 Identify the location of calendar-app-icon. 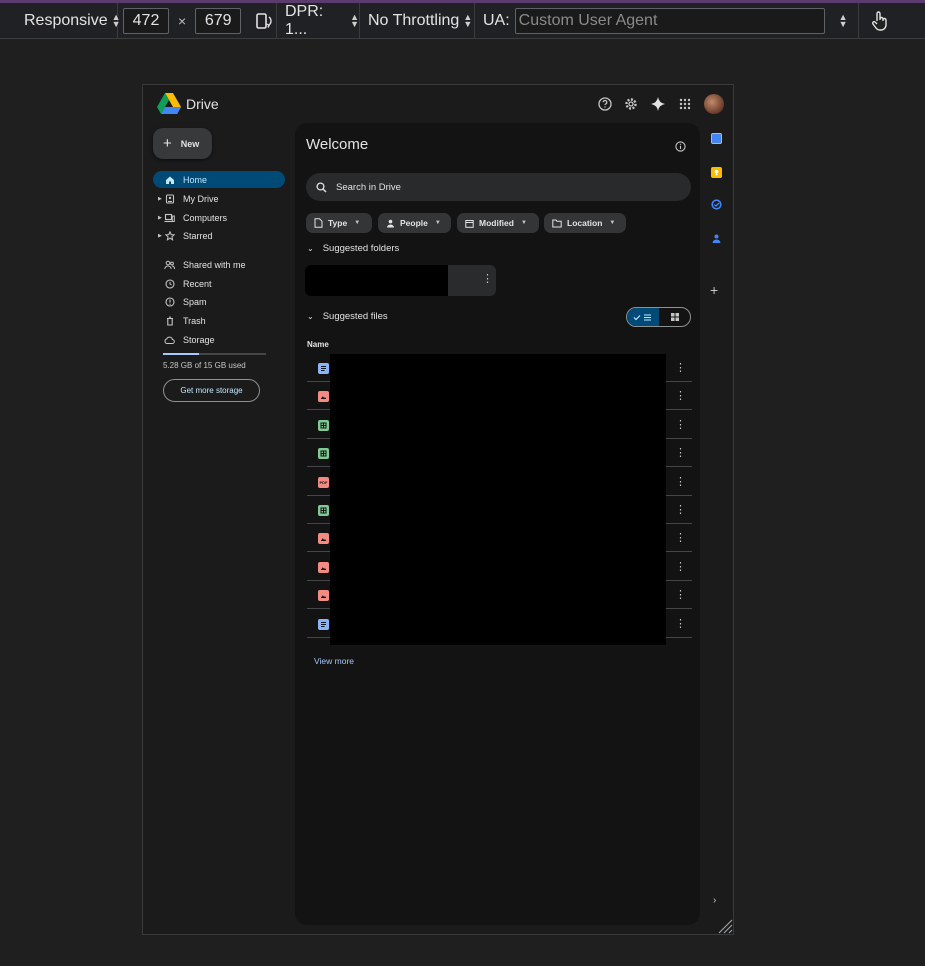
(716, 138).